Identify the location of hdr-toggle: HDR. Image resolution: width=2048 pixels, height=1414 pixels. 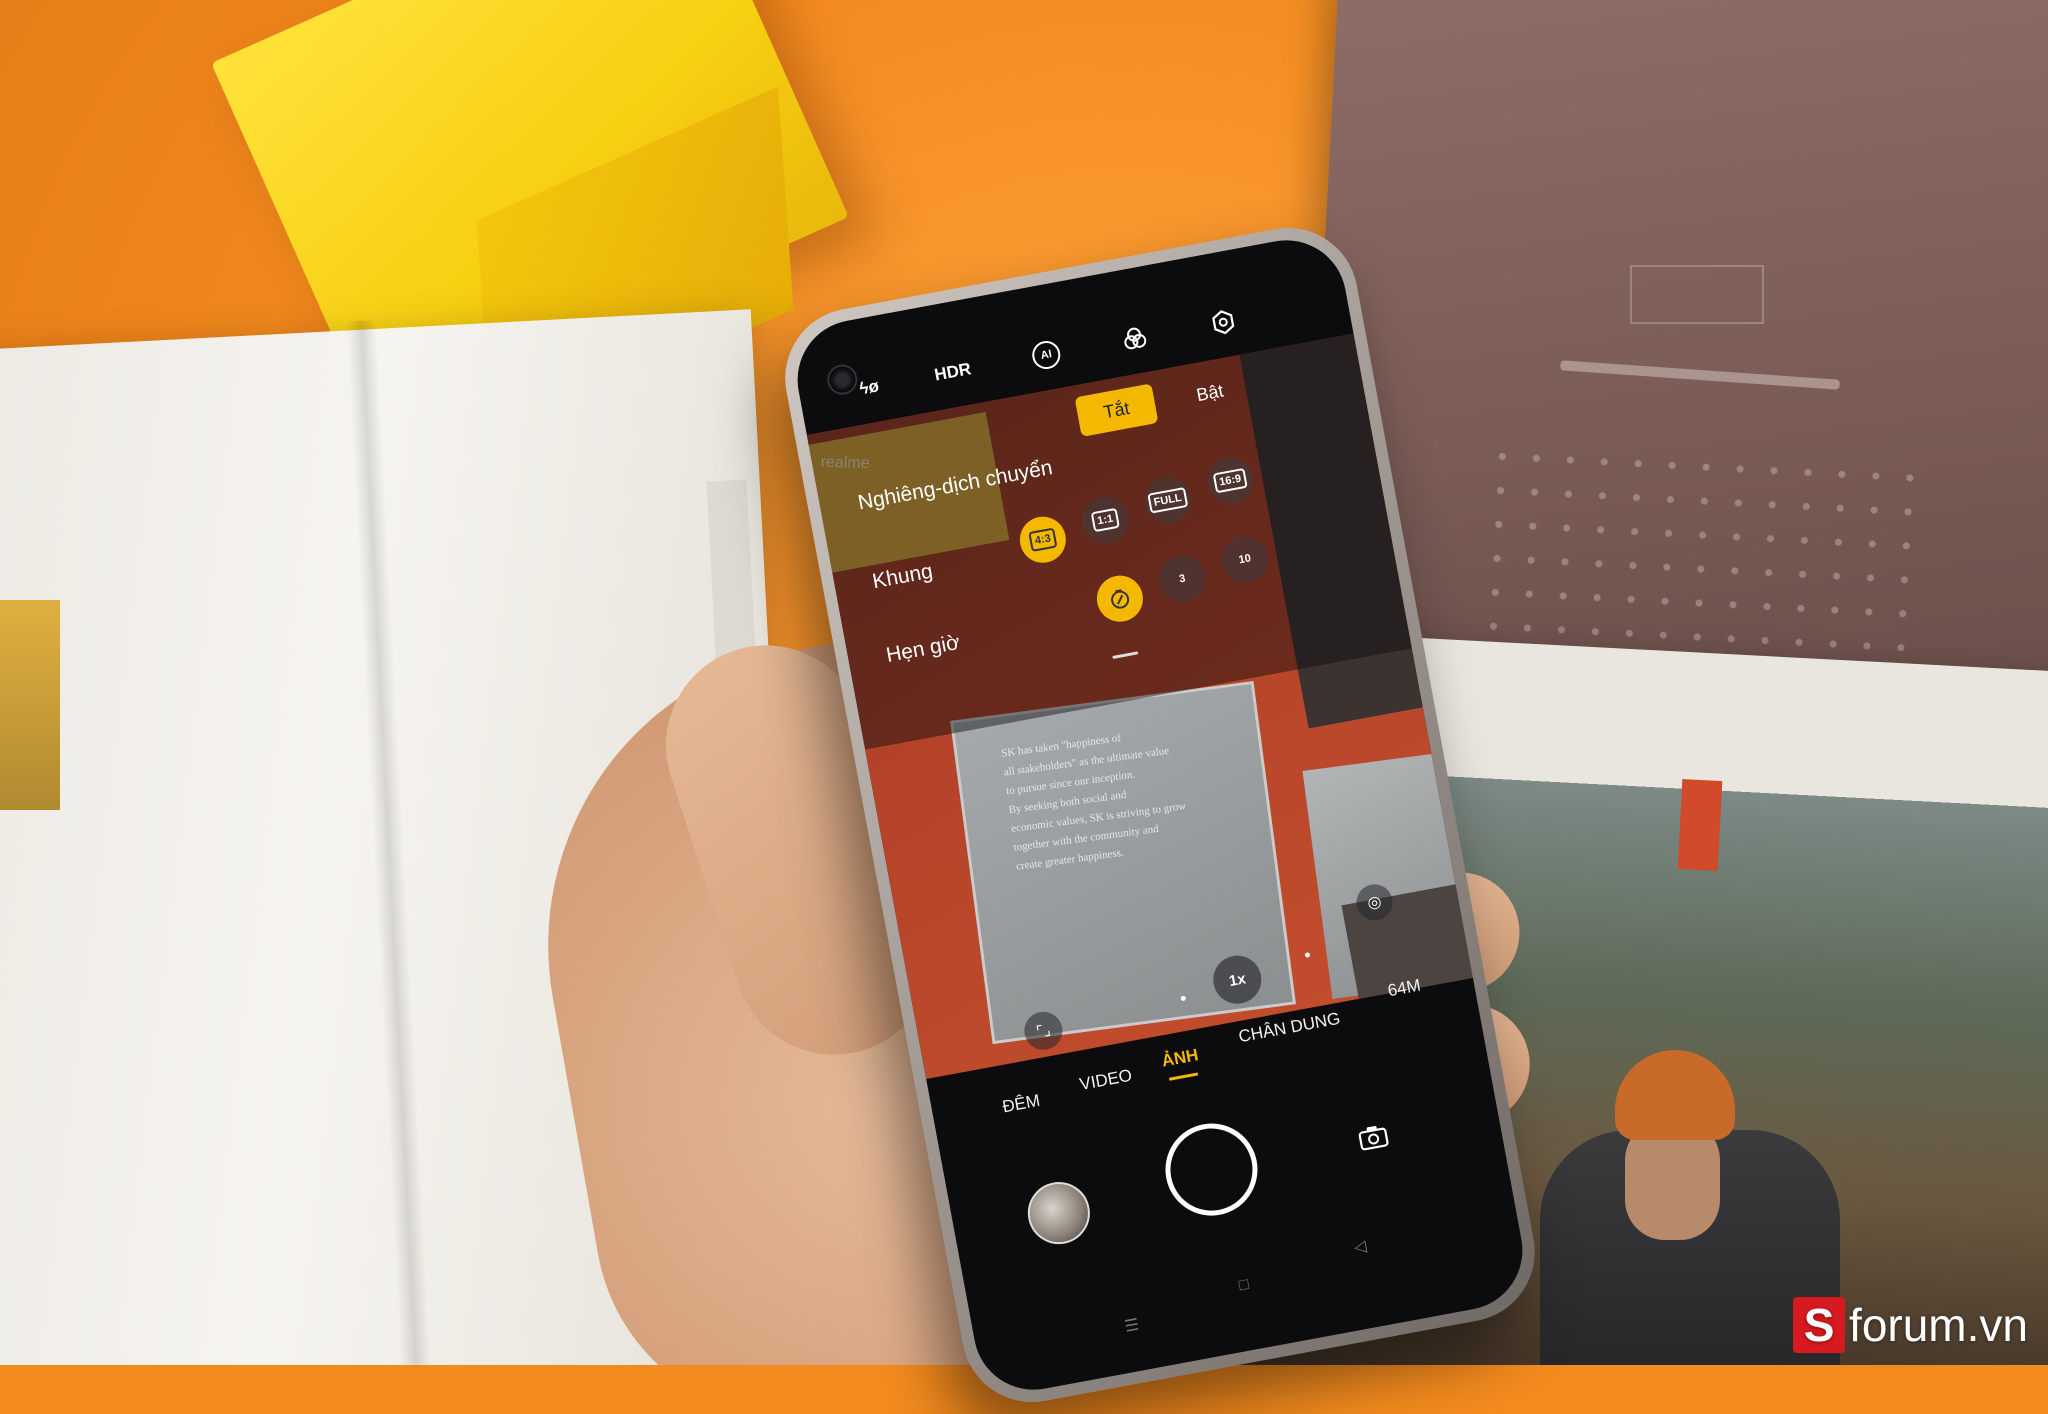
(953, 372).